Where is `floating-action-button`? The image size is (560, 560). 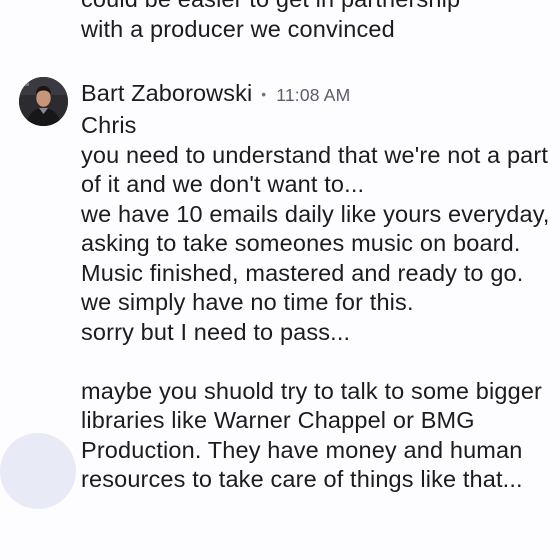 floating-action-button is located at coordinates (38, 471).